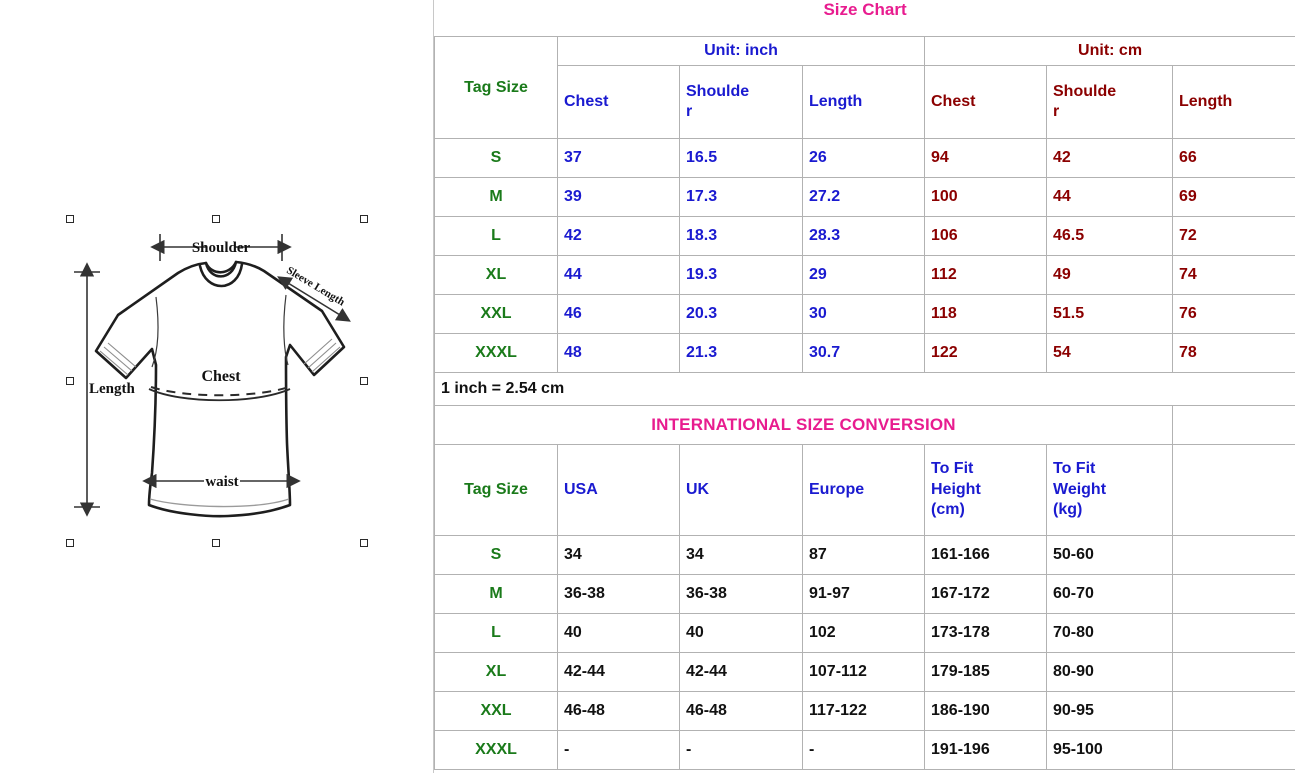 The width and height of the screenshot is (1295, 773). Describe the element at coordinates (741, 633) in the screenshot. I see `intl-cell-uk: 40` at that location.